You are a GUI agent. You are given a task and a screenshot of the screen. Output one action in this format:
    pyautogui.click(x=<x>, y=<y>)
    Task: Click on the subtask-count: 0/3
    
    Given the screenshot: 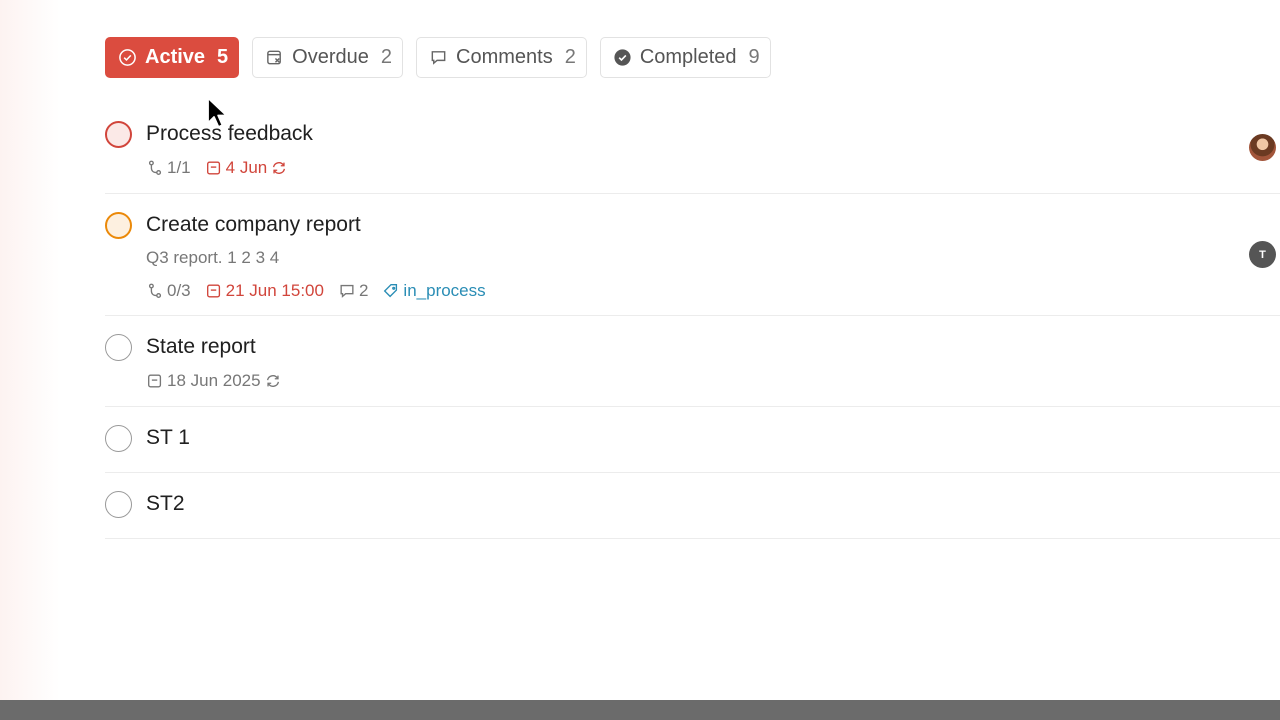 What is the action you would take?
    pyautogui.click(x=168, y=291)
    